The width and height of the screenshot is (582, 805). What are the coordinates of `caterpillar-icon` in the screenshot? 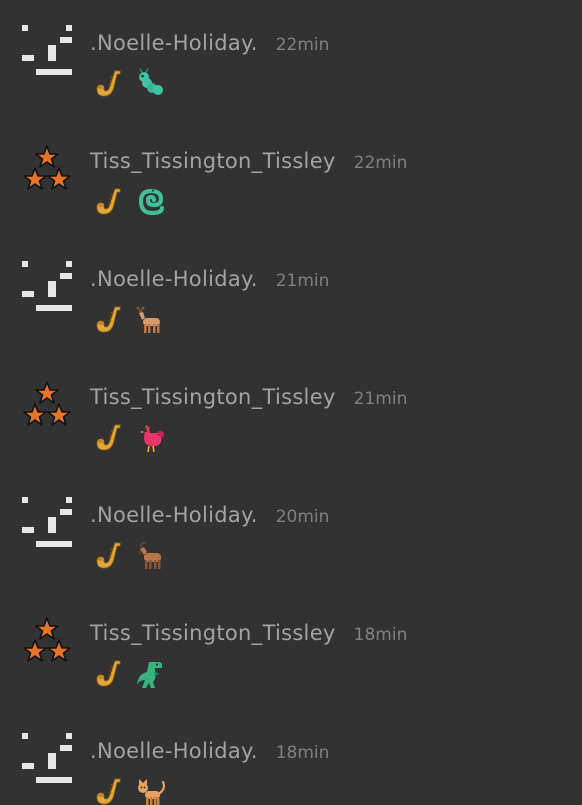 It's located at (151, 84).